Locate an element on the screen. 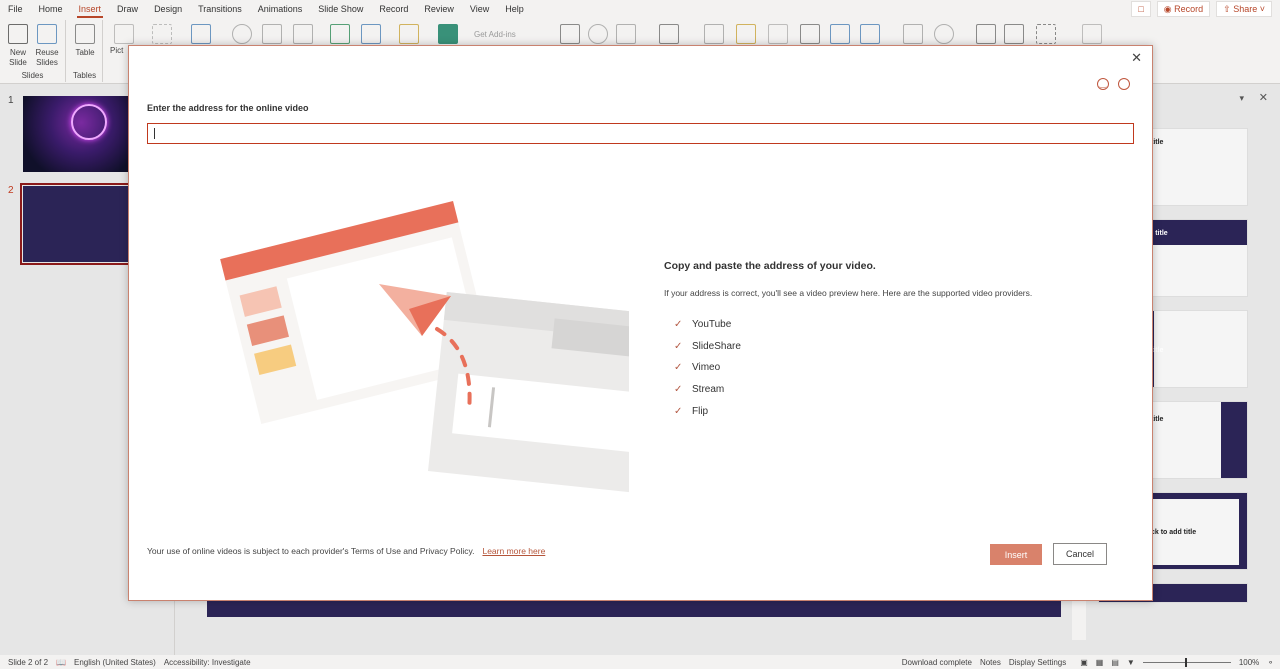 The image size is (1280, 669). smile-feedback-icon: ‿ is located at coordinates (1103, 84).